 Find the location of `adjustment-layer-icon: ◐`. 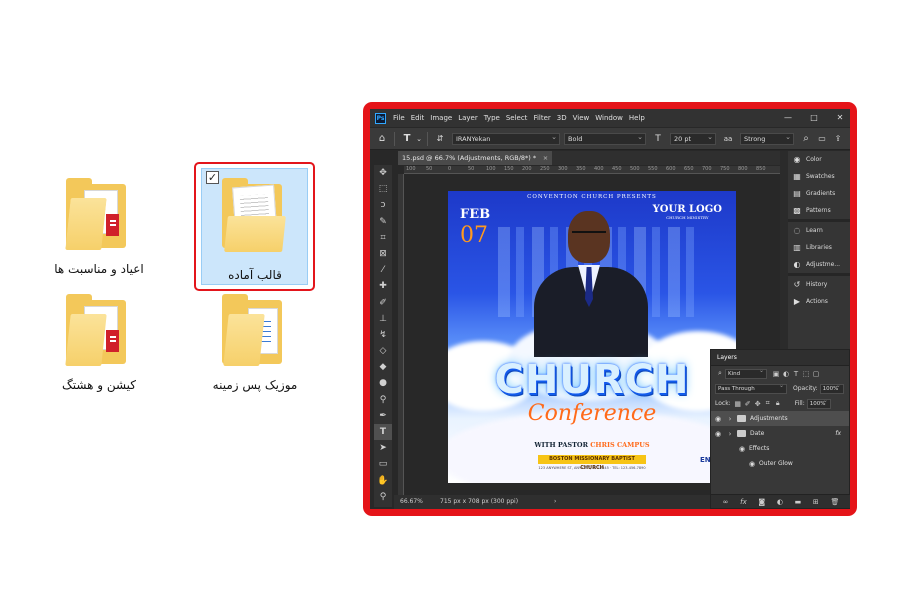

adjustment-layer-icon: ◐ is located at coordinates (780, 502).